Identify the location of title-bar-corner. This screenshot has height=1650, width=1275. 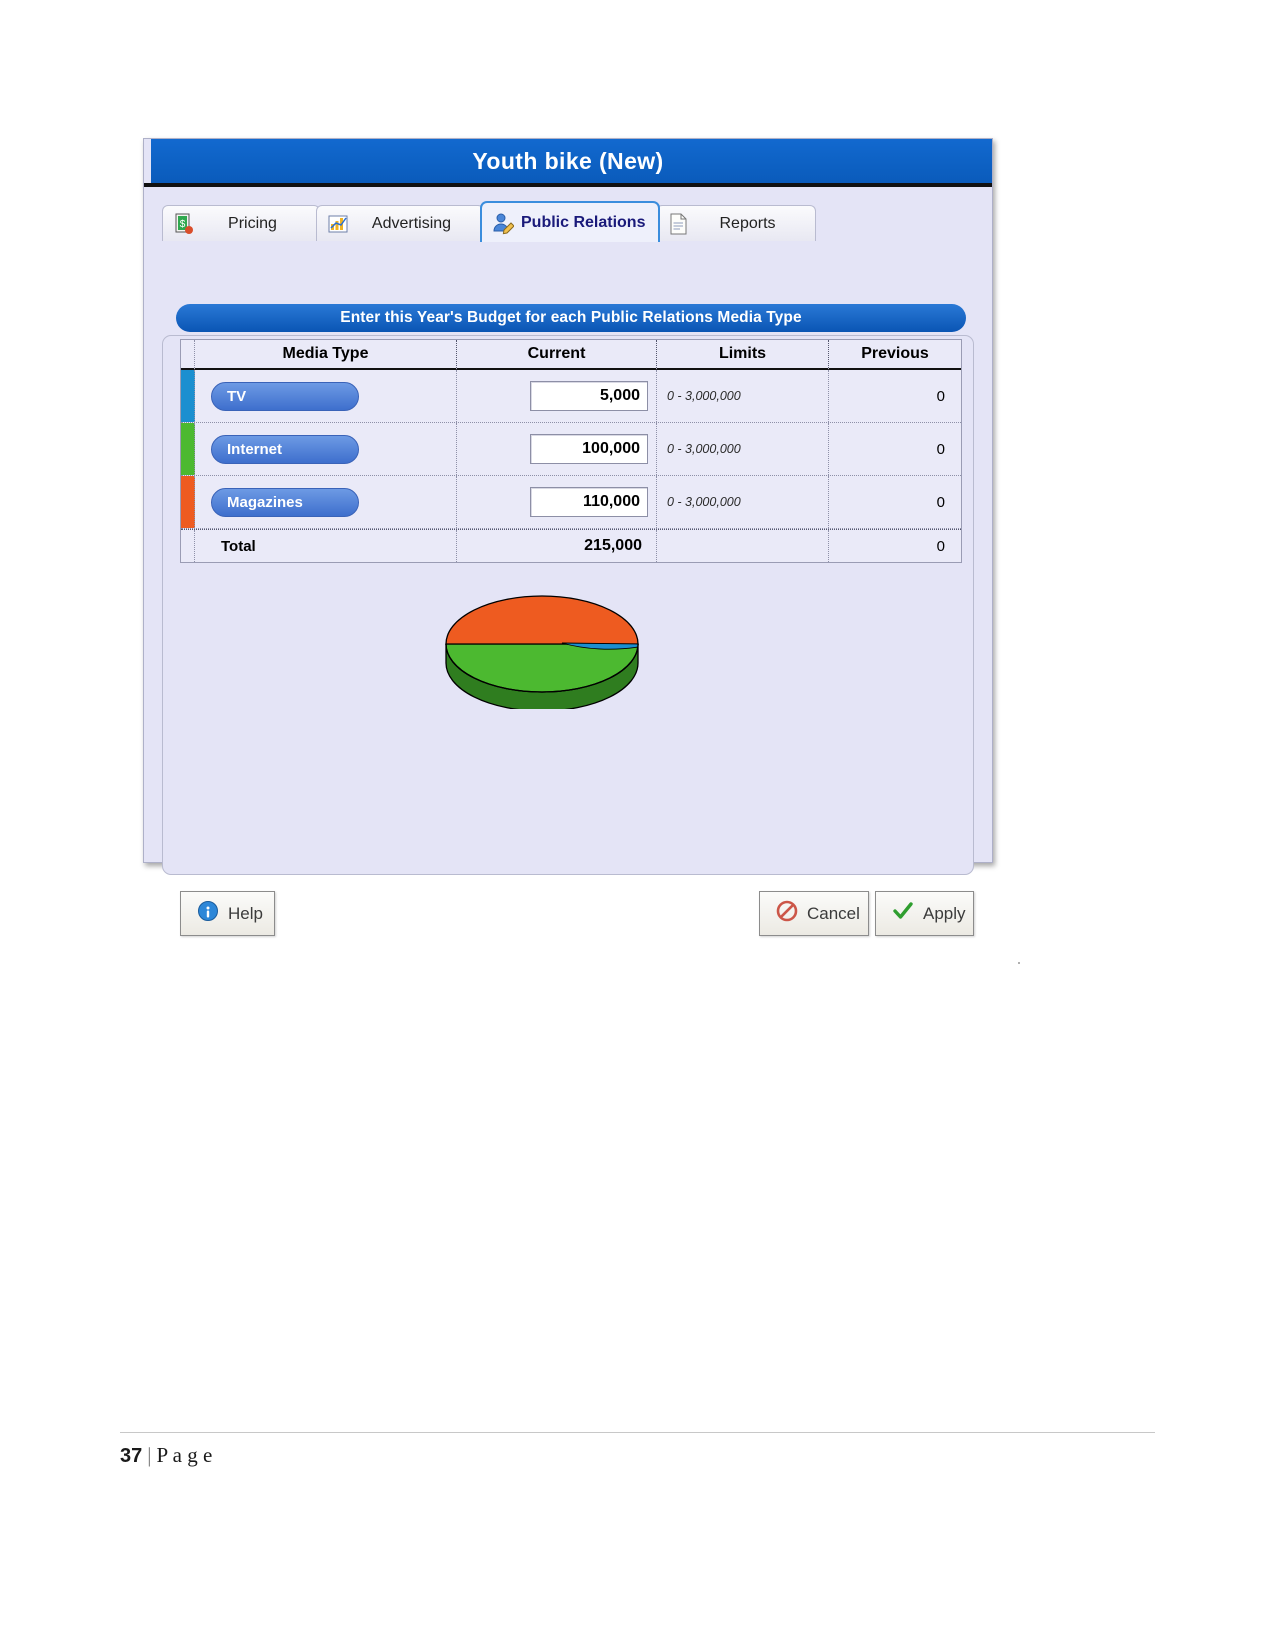
(147, 161).